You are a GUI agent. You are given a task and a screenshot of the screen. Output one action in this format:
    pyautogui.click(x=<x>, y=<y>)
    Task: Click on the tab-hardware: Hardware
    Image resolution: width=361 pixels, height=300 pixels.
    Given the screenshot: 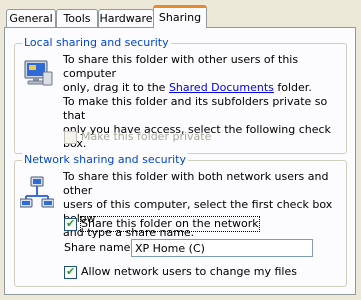 What is the action you would take?
    pyautogui.click(x=126, y=18)
    